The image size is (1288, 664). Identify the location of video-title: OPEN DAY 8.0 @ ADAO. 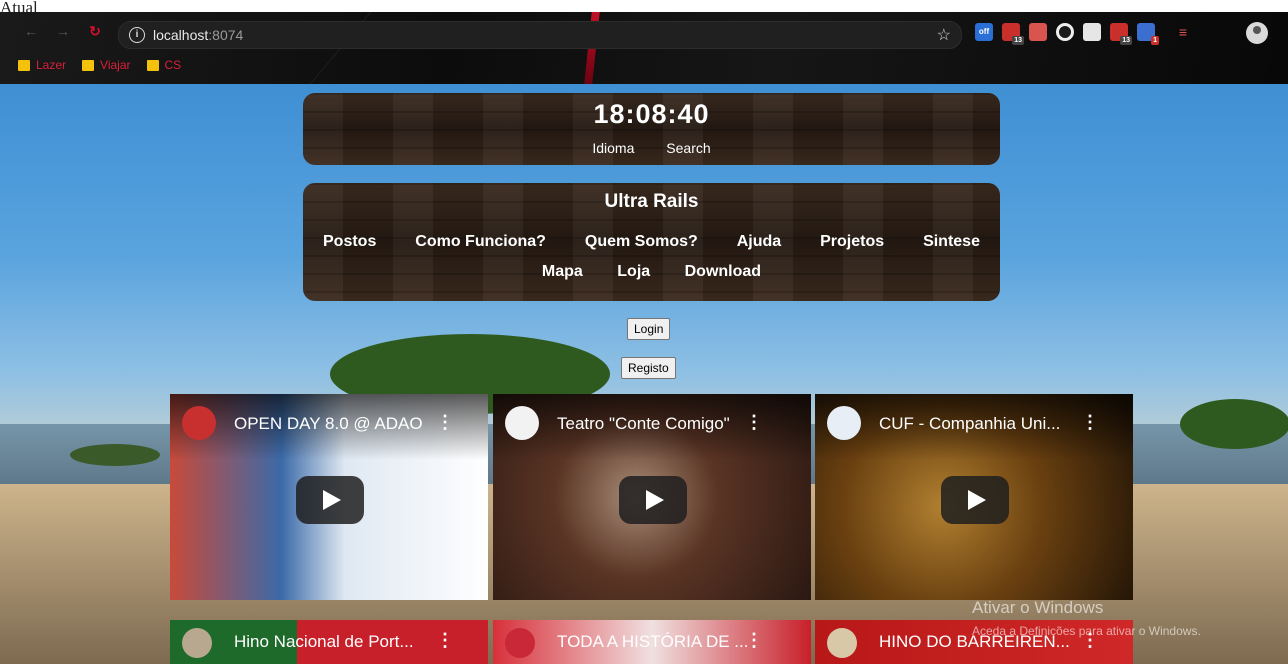
(328, 424).